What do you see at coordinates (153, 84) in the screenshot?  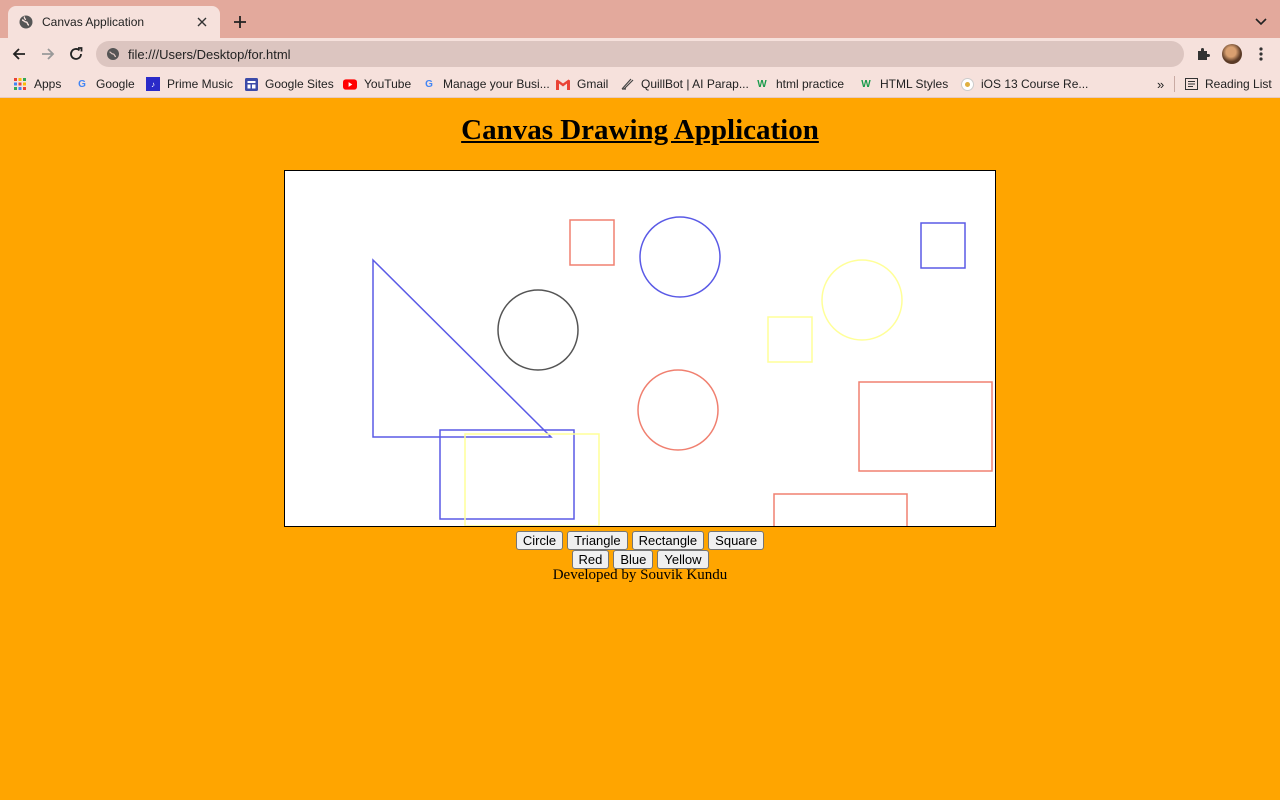 I see `prime-music-icon: ♪` at bounding box center [153, 84].